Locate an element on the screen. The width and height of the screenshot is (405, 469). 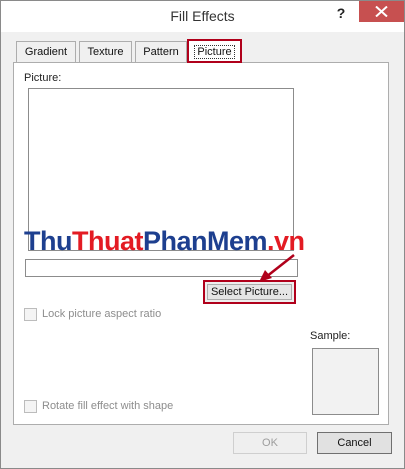
watermark-part4: .vn is located at coordinates (286, 241).